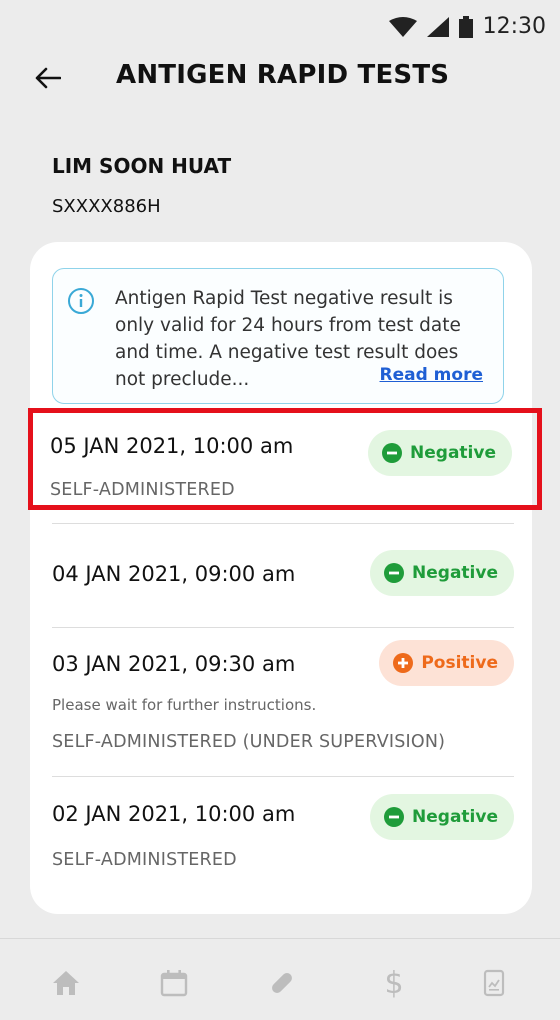 Image resolution: width=560 pixels, height=1020 pixels. What do you see at coordinates (280, 26) in the screenshot?
I see `status-bar: 12:30` at bounding box center [280, 26].